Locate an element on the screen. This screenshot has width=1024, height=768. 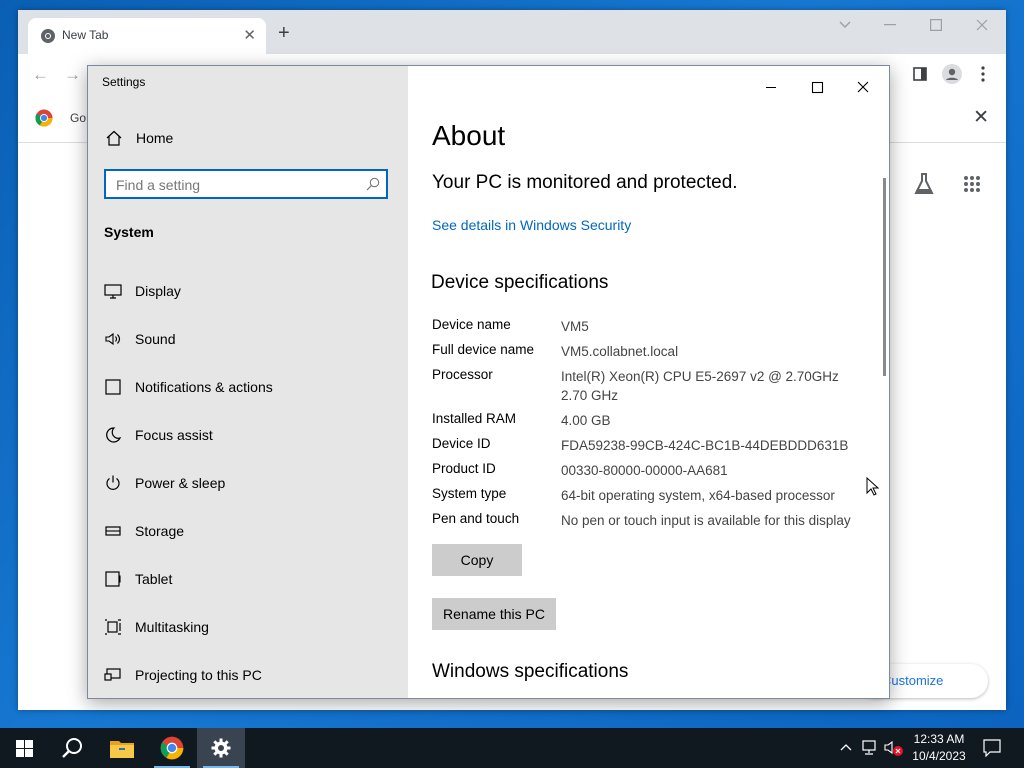
nav-item-multitasking: Multitasking is located at coordinates (248, 627).